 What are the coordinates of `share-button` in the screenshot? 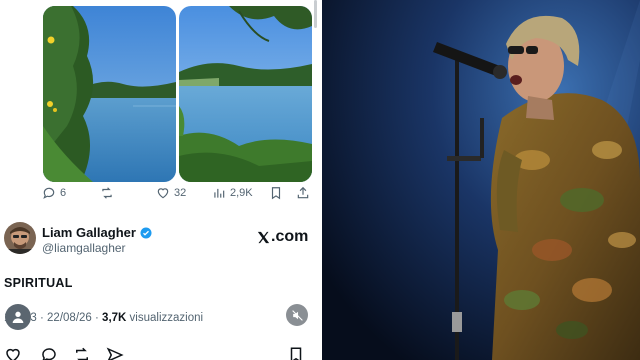 It's located at (303, 193).